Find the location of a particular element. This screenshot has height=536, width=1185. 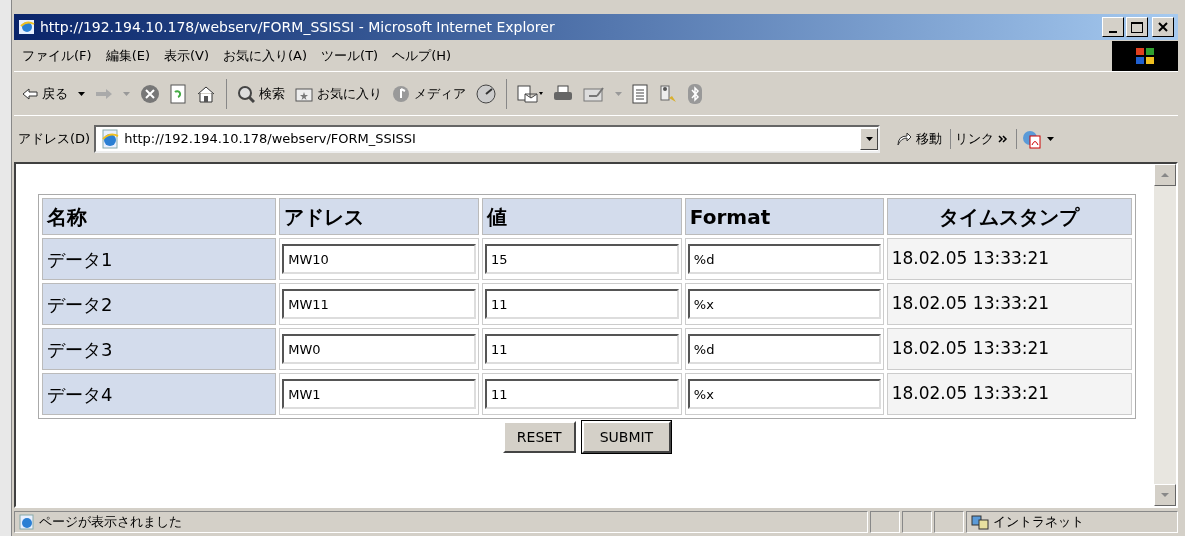

menu-item: お気に入り(A) is located at coordinates (265, 55).